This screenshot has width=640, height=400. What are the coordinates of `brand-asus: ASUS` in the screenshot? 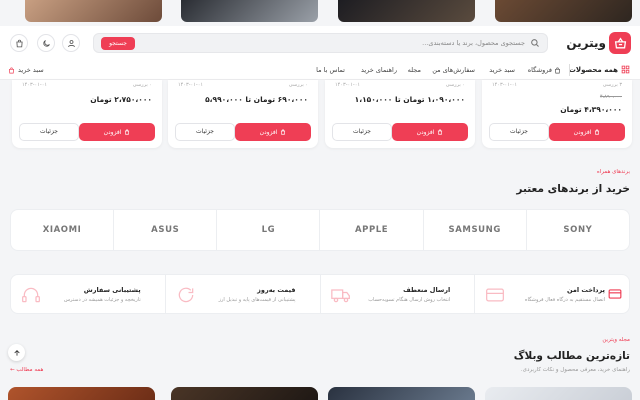 It's located at (164, 230).